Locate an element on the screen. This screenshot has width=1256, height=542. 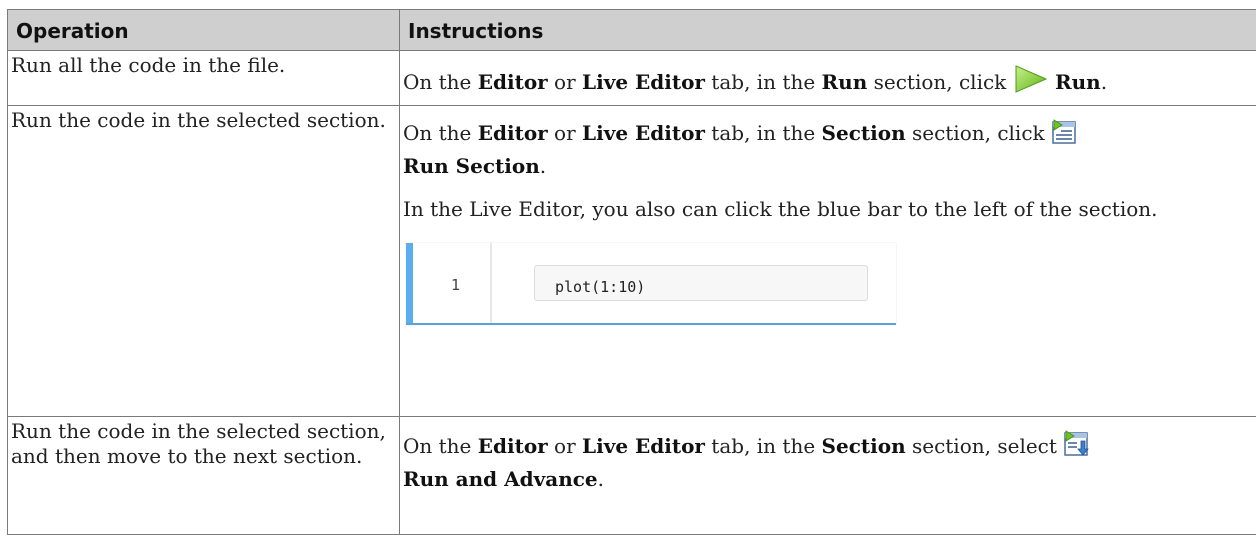
live-editor-section-screenshot: 1 plot(1:10) is located at coordinates (651, 284).